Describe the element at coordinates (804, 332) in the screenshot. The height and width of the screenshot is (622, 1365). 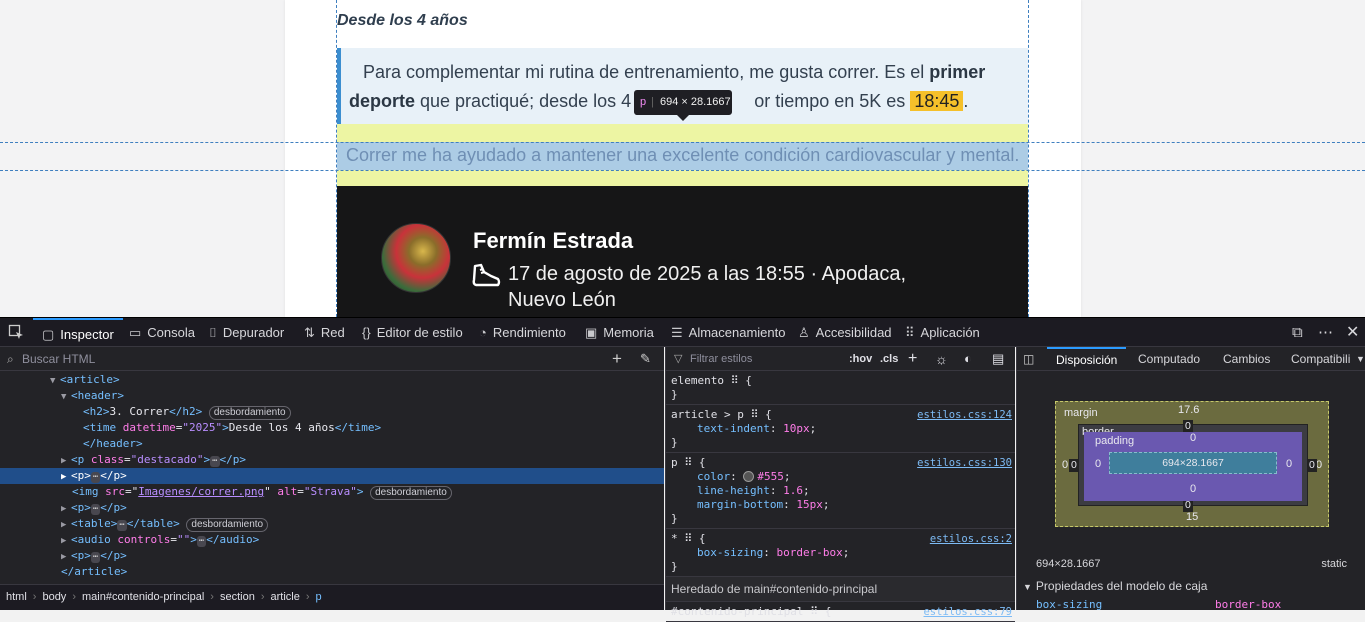
I see `accessibility-icon: ♙` at that location.